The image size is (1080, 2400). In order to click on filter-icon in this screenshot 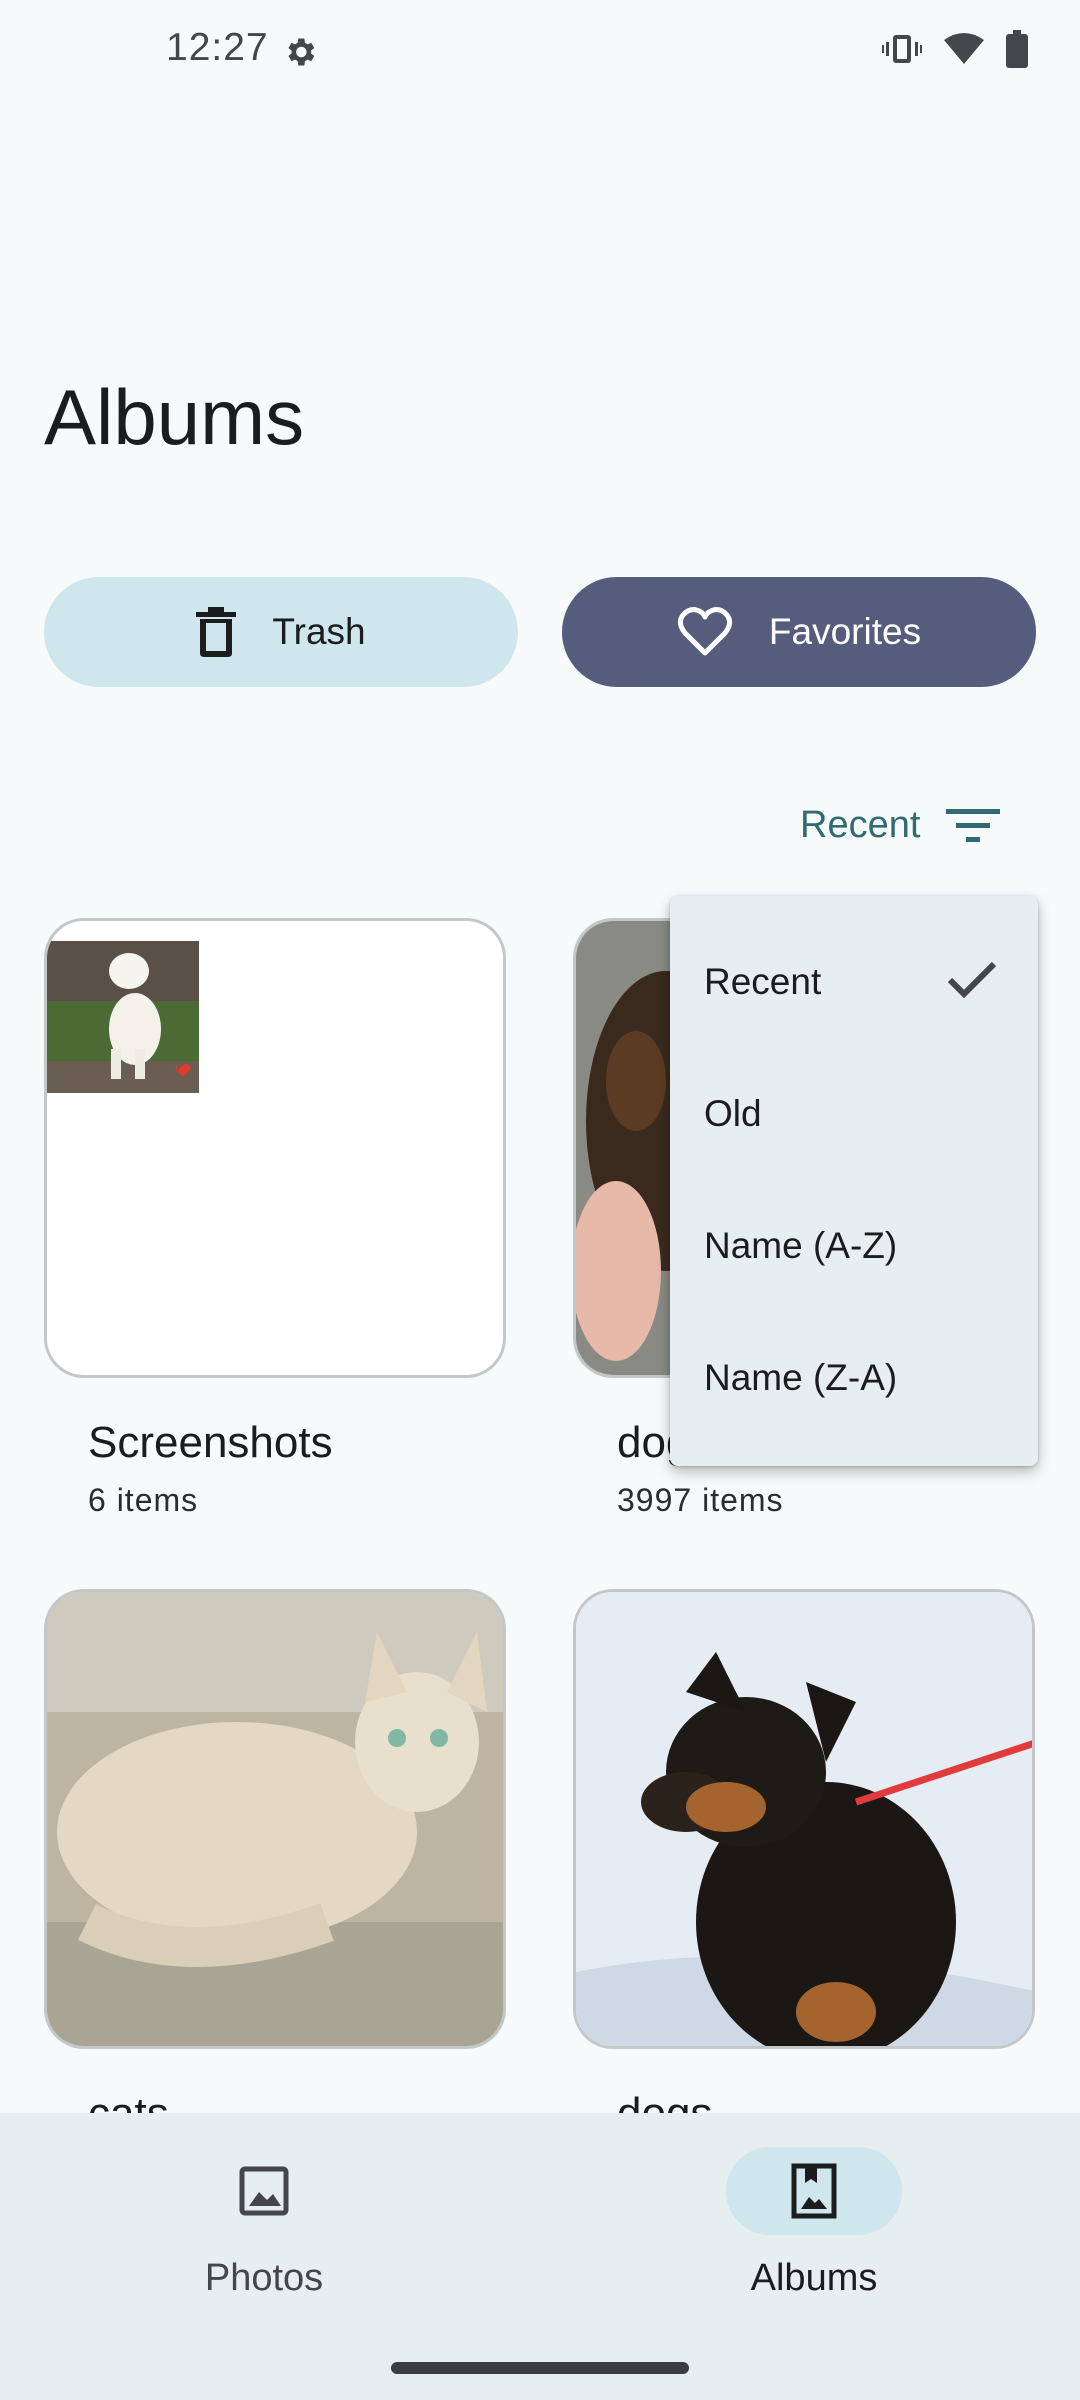, I will do `click(973, 825)`.